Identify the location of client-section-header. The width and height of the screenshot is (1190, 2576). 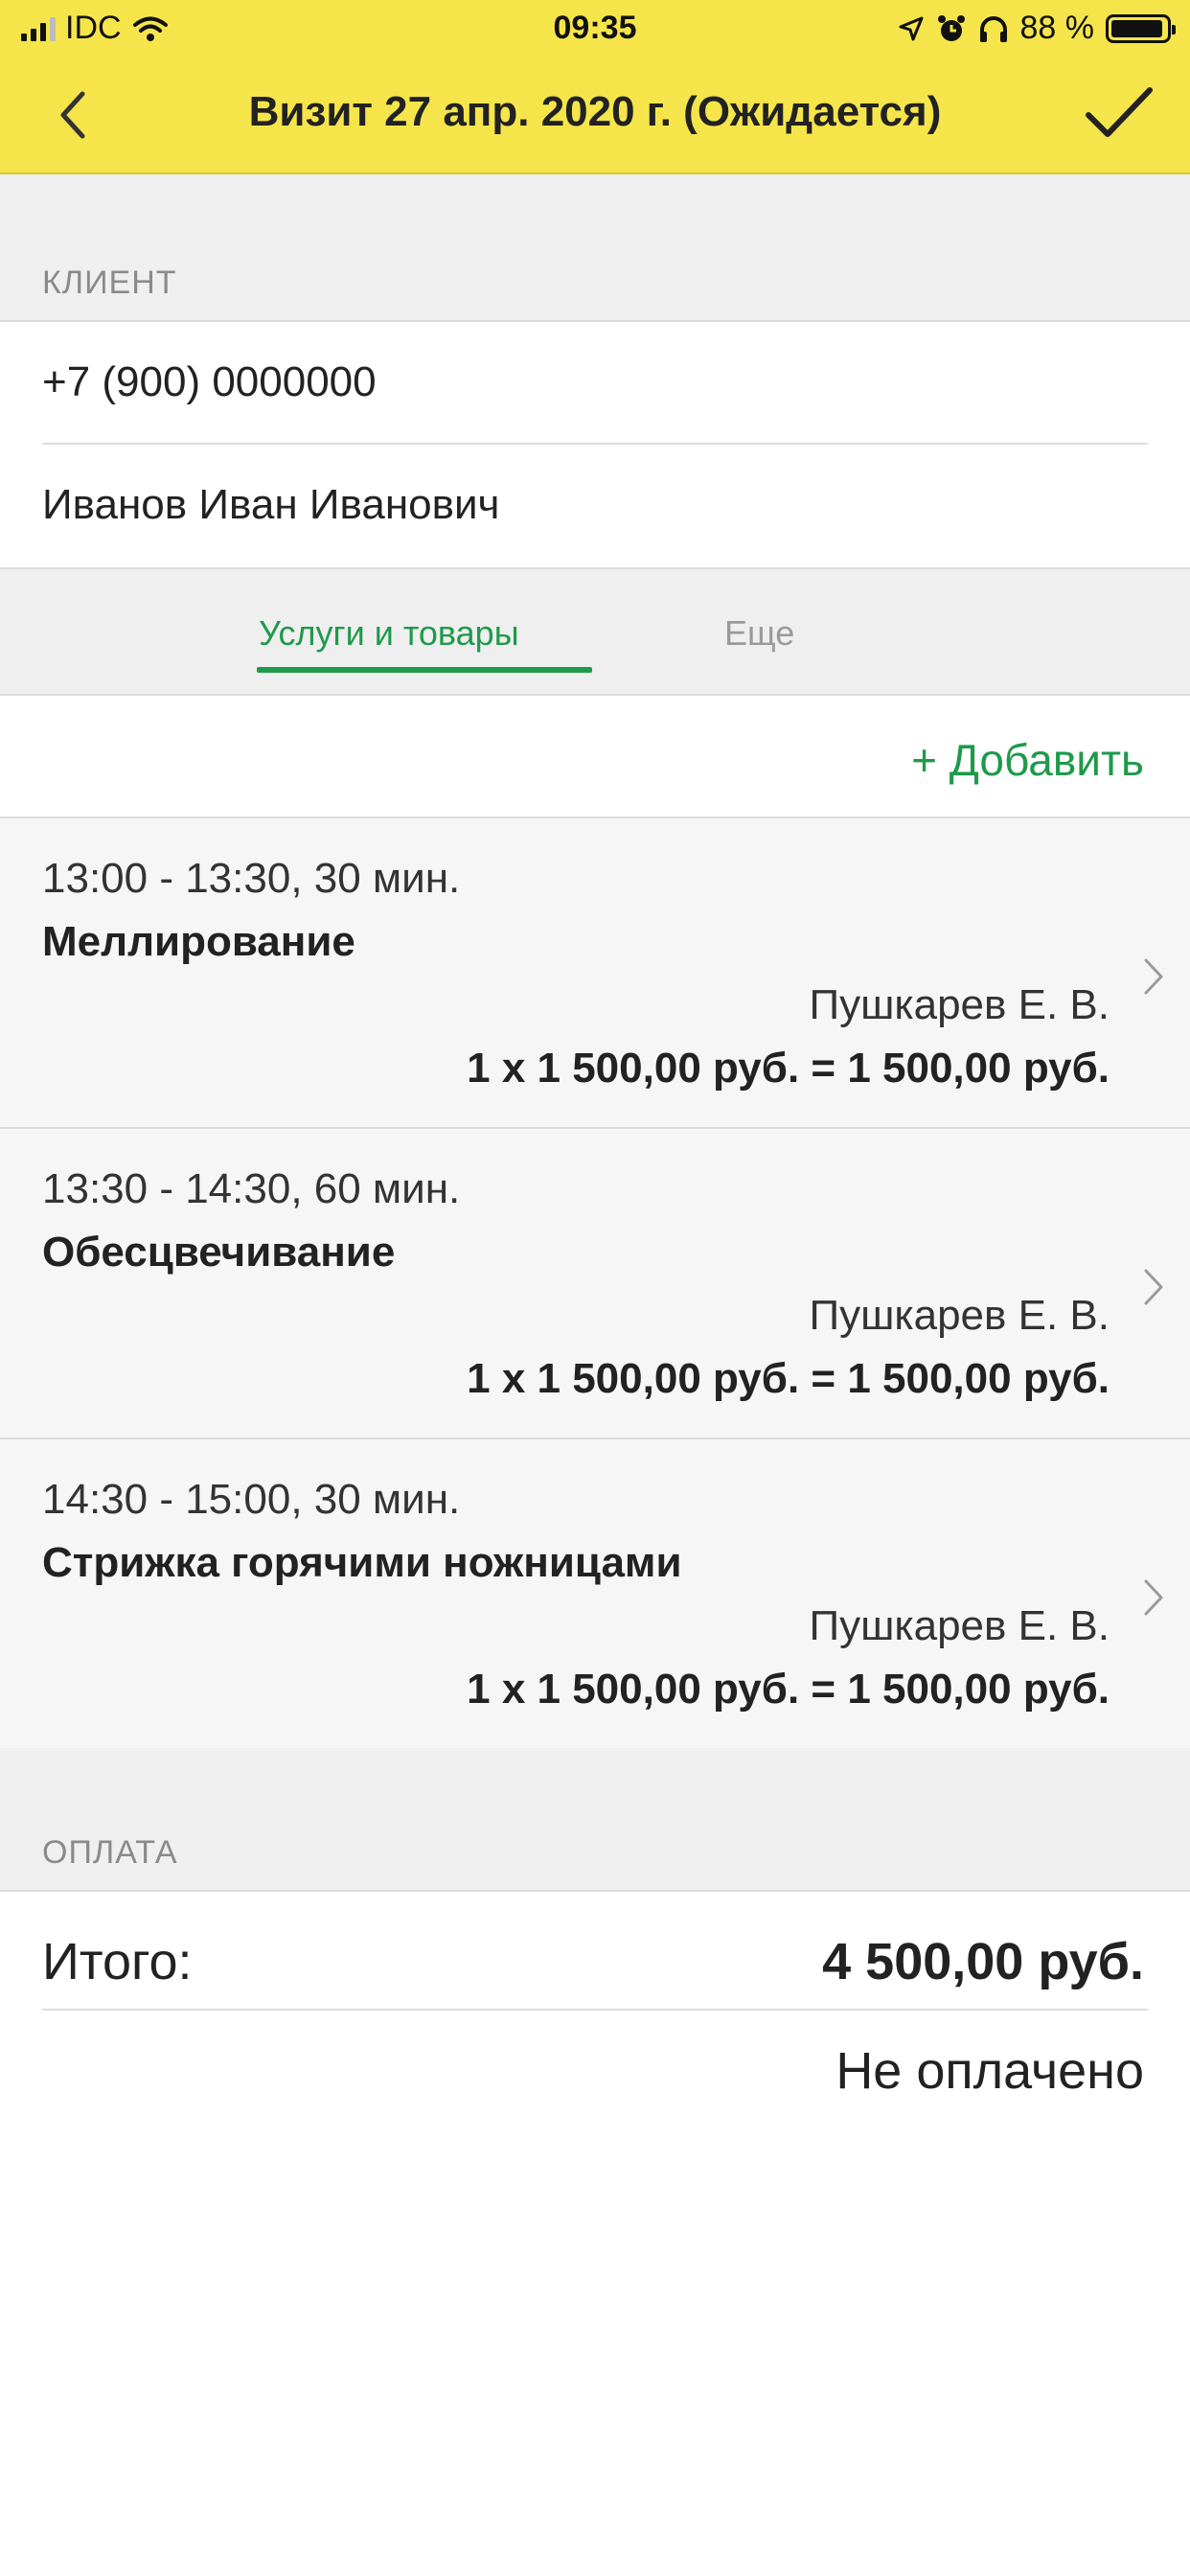
(595, 247).